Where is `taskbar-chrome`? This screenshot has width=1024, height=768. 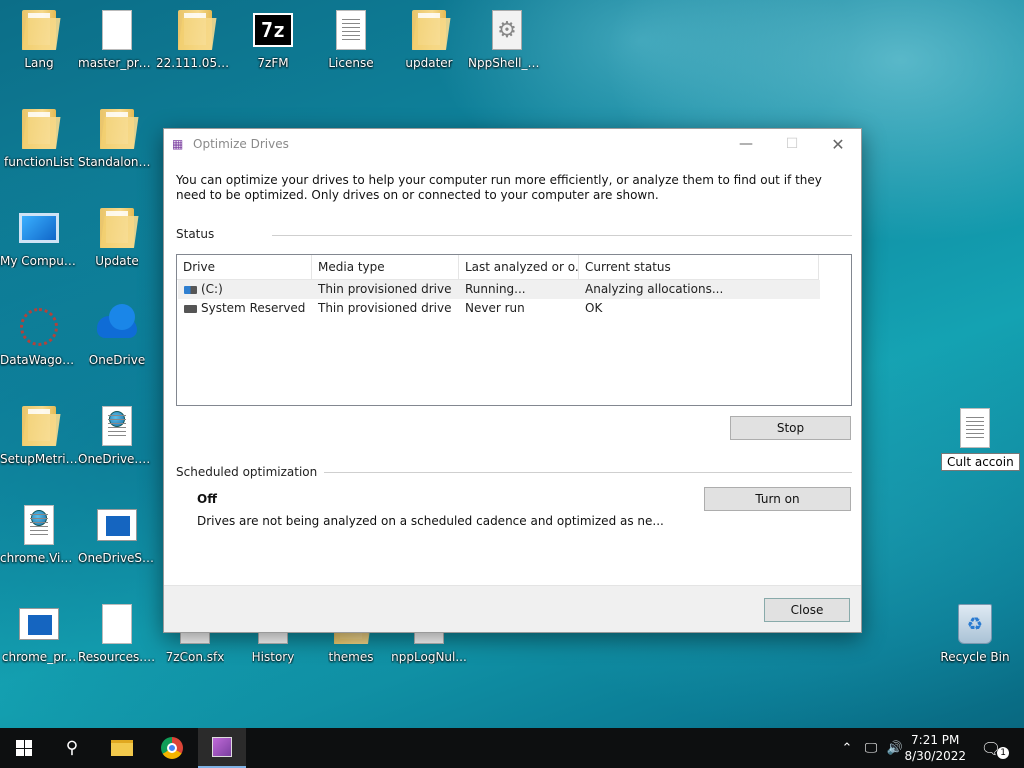 taskbar-chrome is located at coordinates (172, 748).